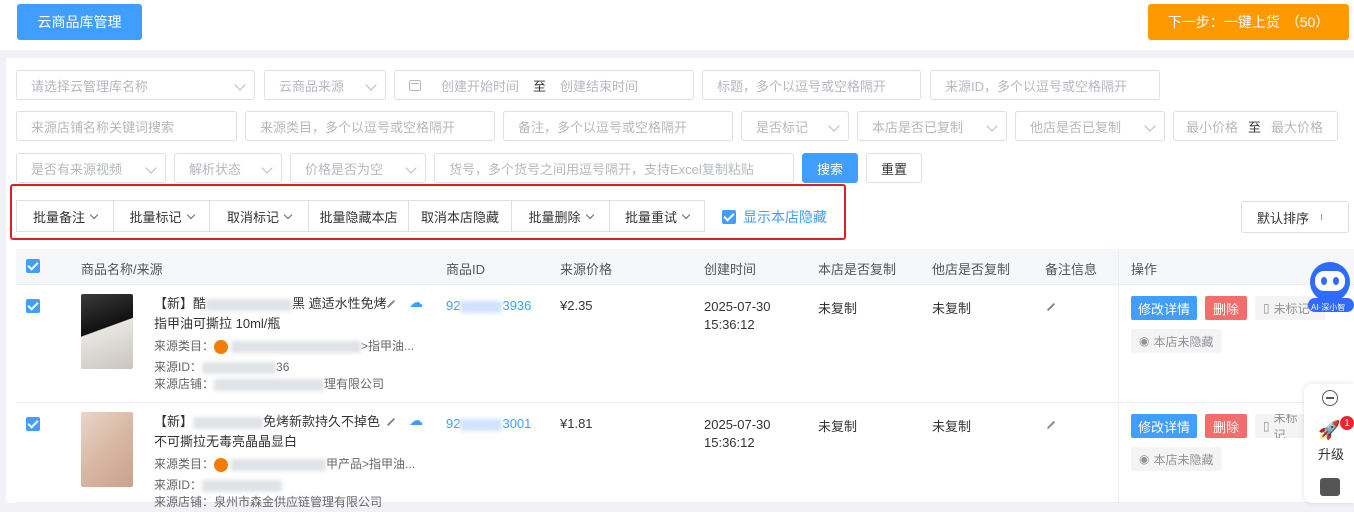  I want to click on batch-delete-button: 批量删除, so click(560, 216).